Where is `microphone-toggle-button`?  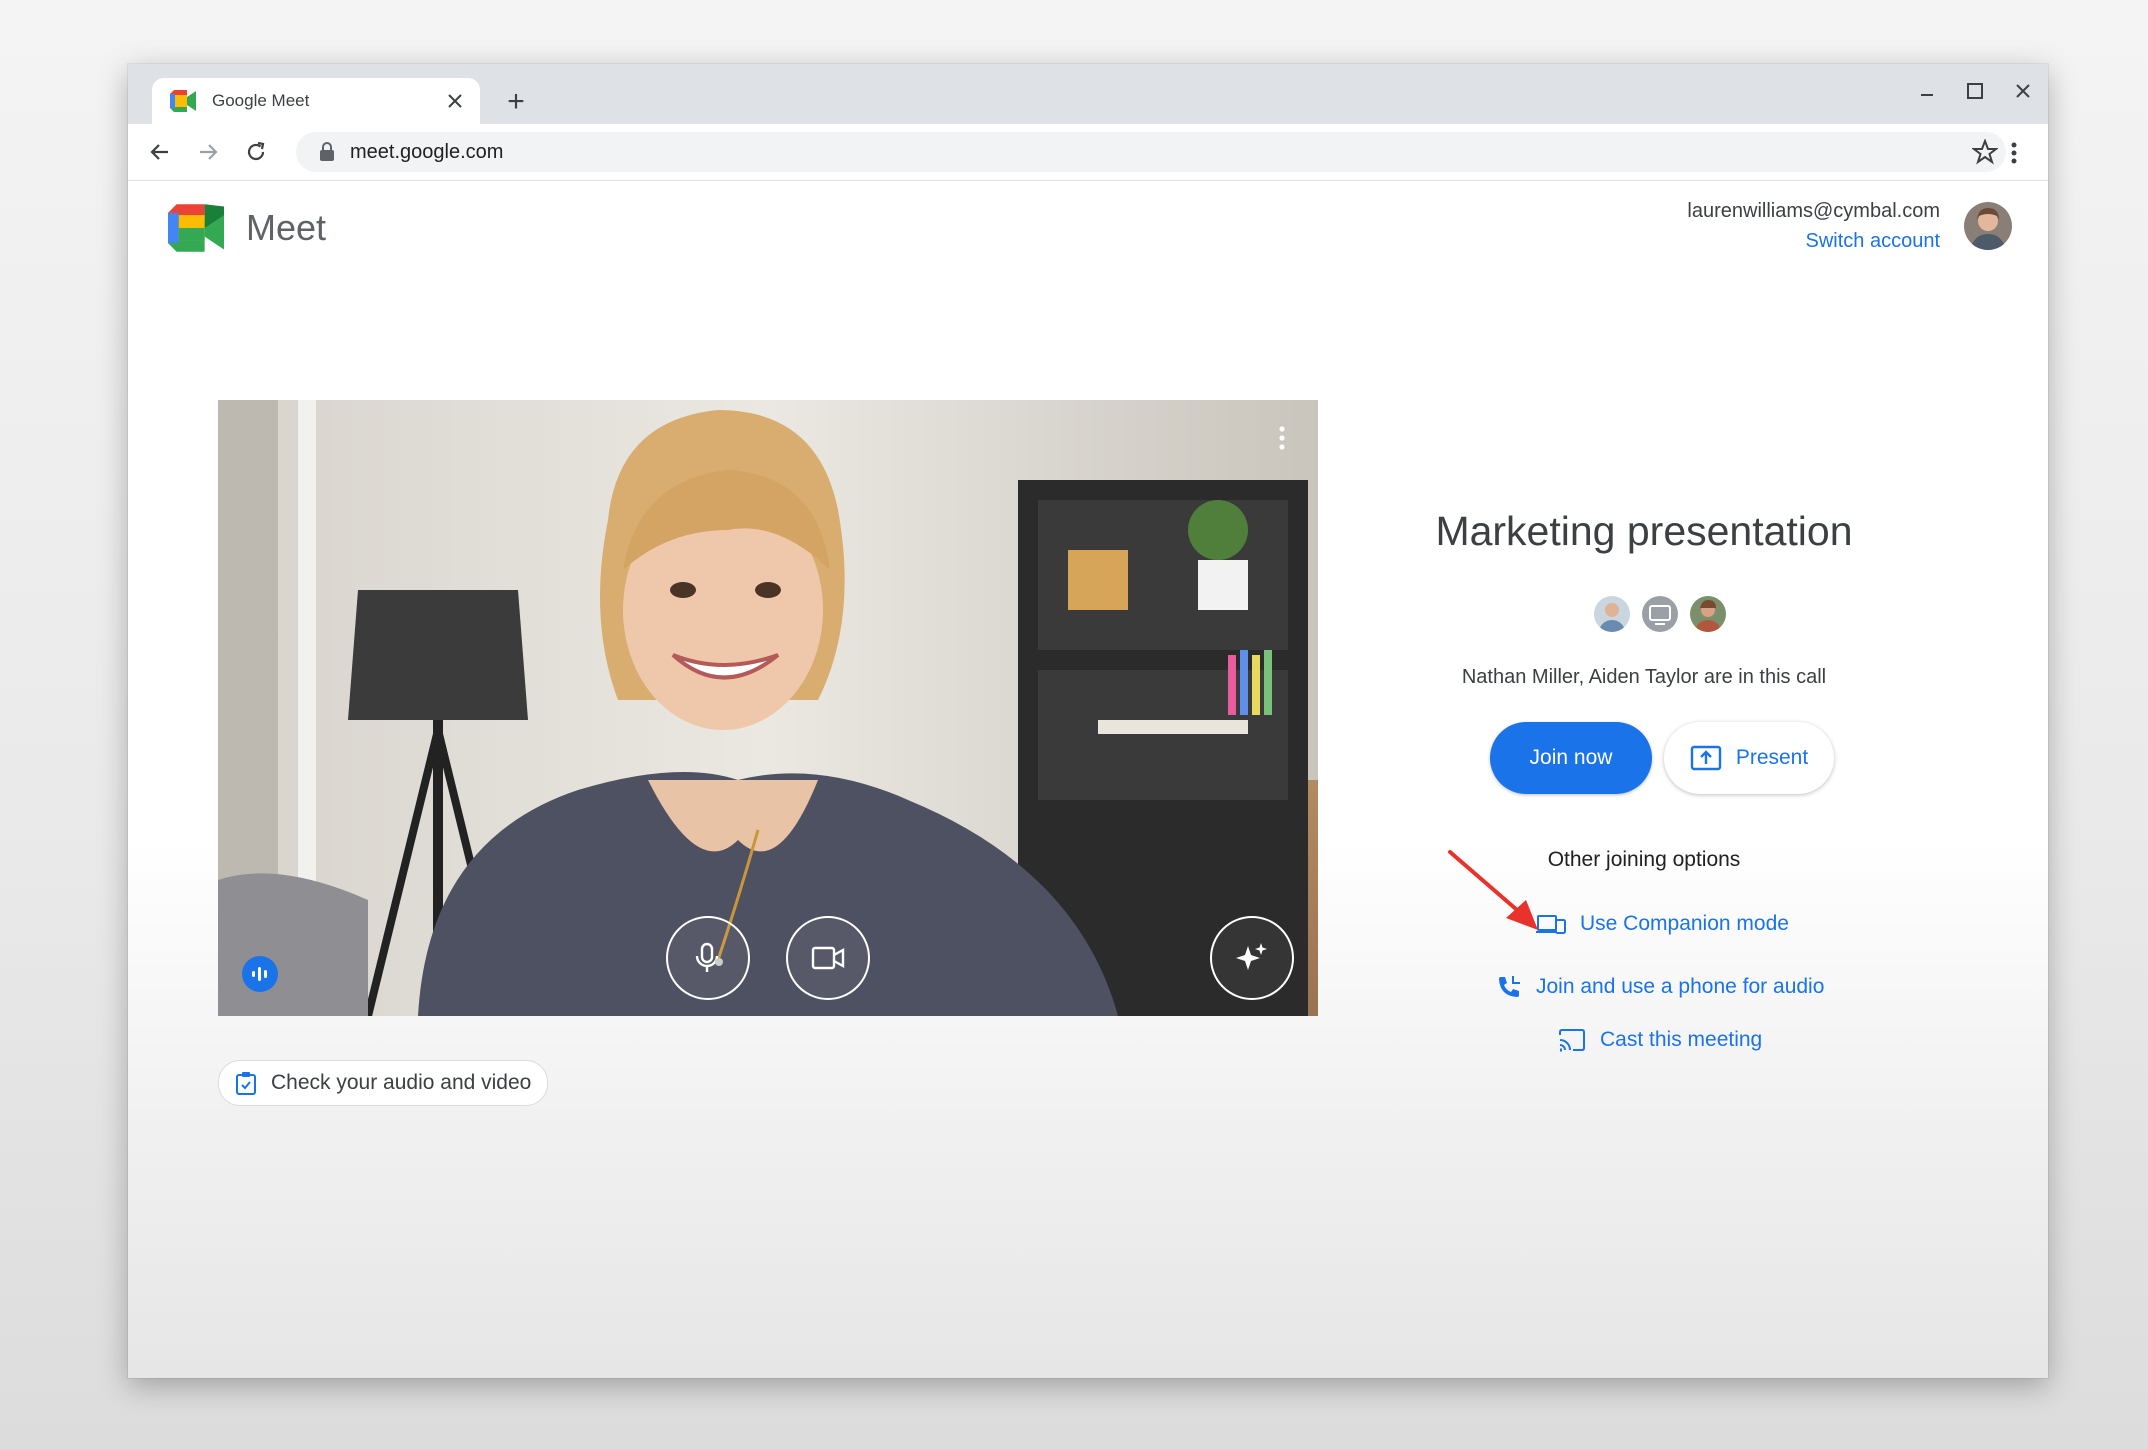
microphone-toggle-button is located at coordinates (708, 958).